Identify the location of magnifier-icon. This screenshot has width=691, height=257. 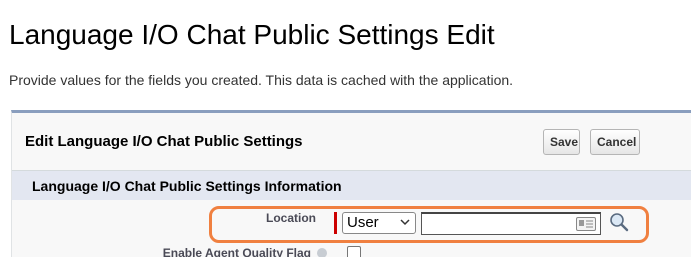
(619, 222).